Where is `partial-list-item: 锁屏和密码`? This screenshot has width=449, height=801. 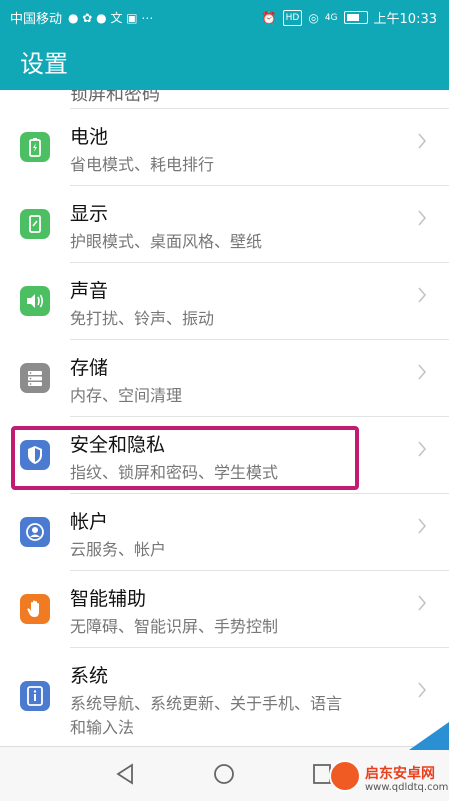
partial-list-item: 锁屏和密码 is located at coordinates (224, 99).